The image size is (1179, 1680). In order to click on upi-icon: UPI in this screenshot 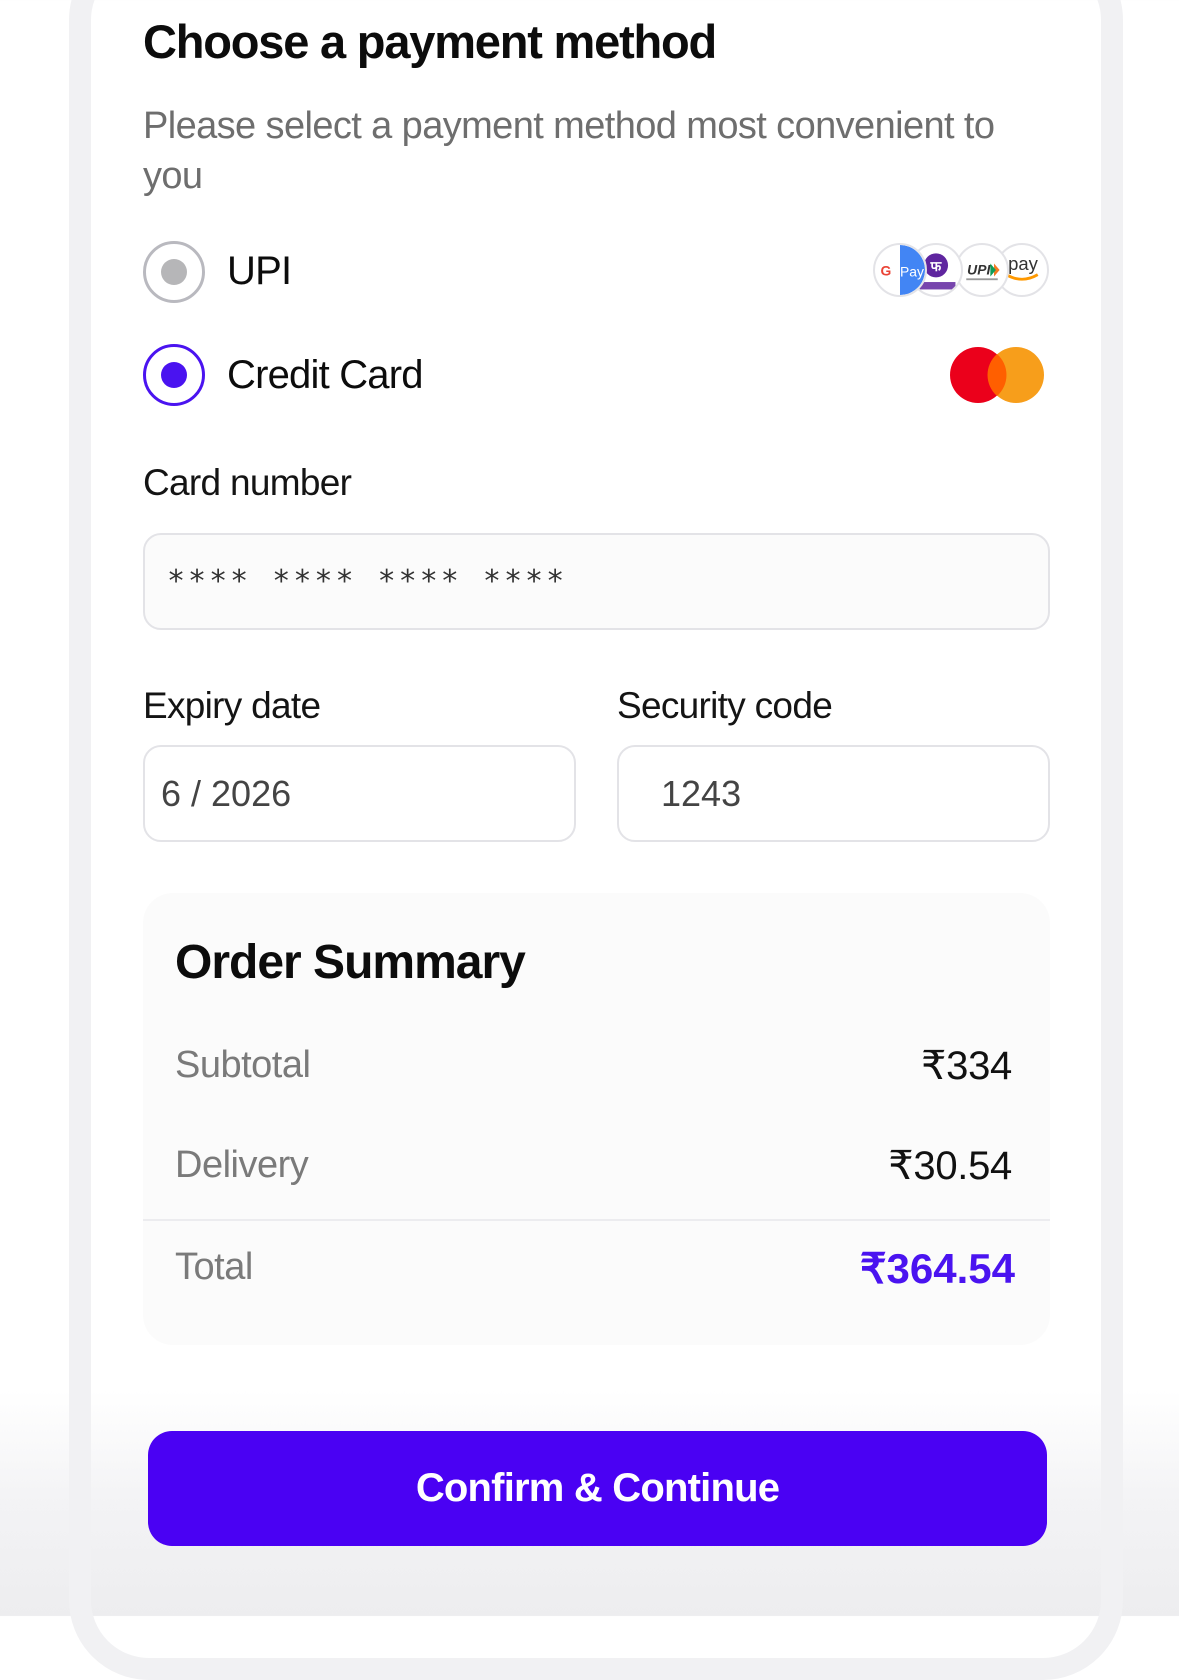, I will do `click(982, 270)`.